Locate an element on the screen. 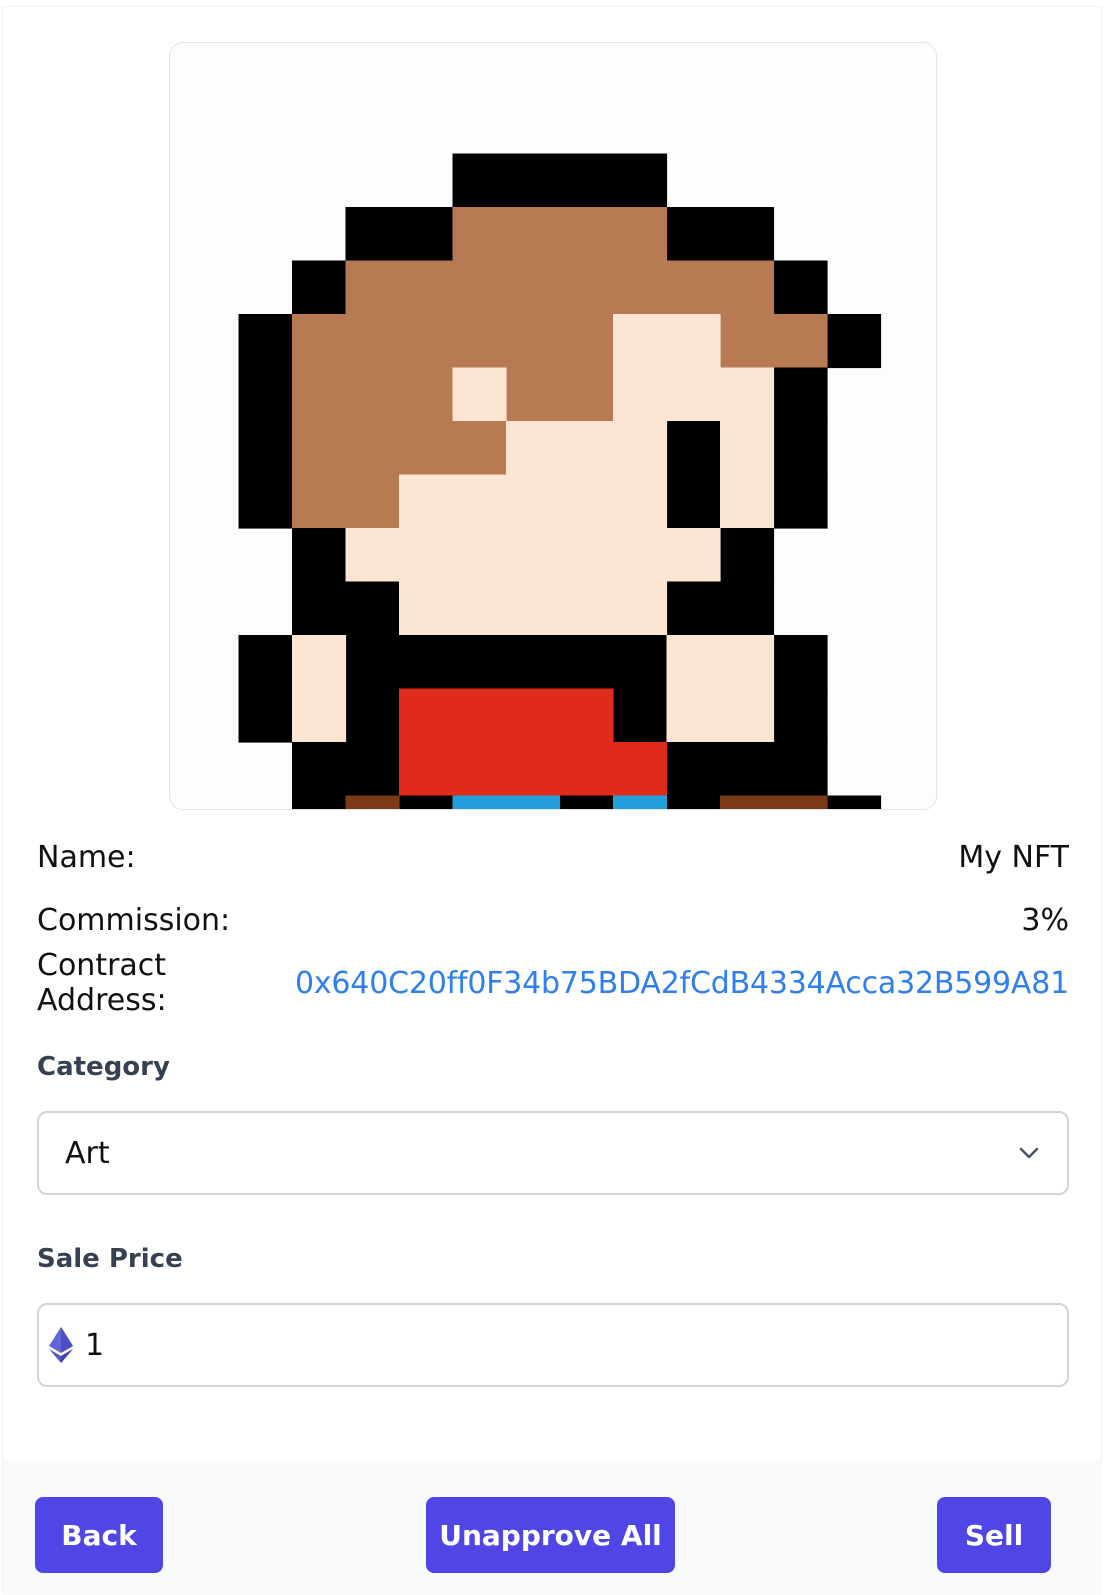 This screenshot has width=1104, height=1595. footer-actions: Back Unapprove All Sell is located at coordinates (553, 1528).